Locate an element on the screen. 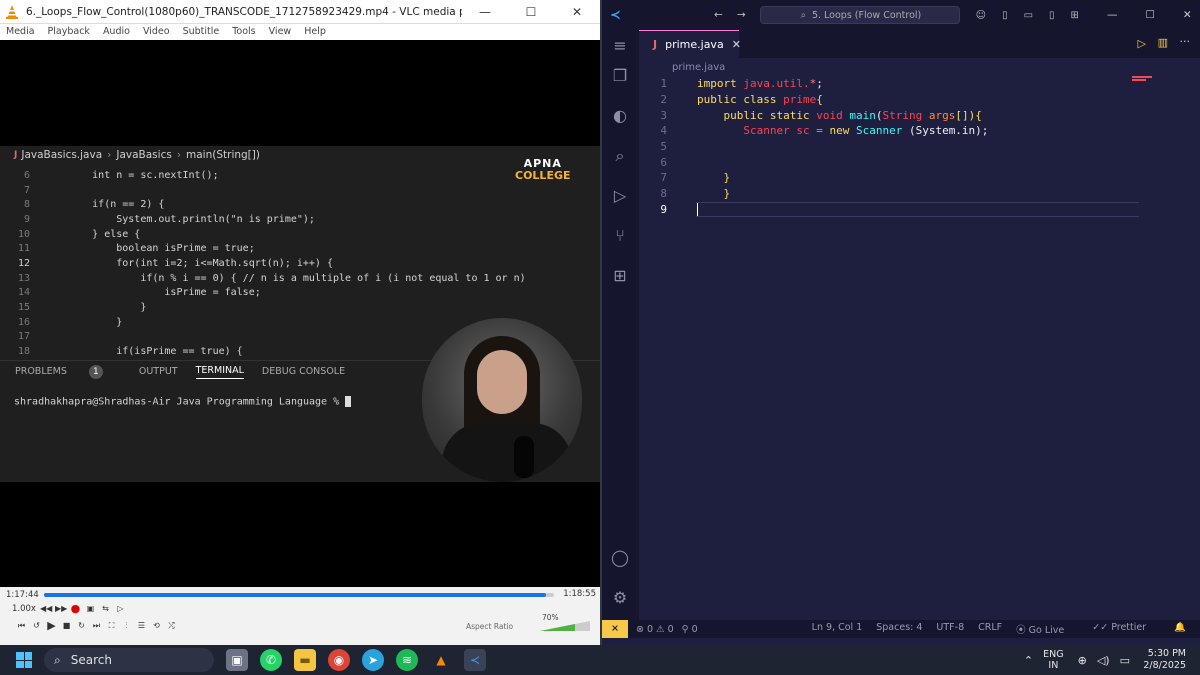  editor-breadcrumb: prime.java is located at coordinates (698, 67).